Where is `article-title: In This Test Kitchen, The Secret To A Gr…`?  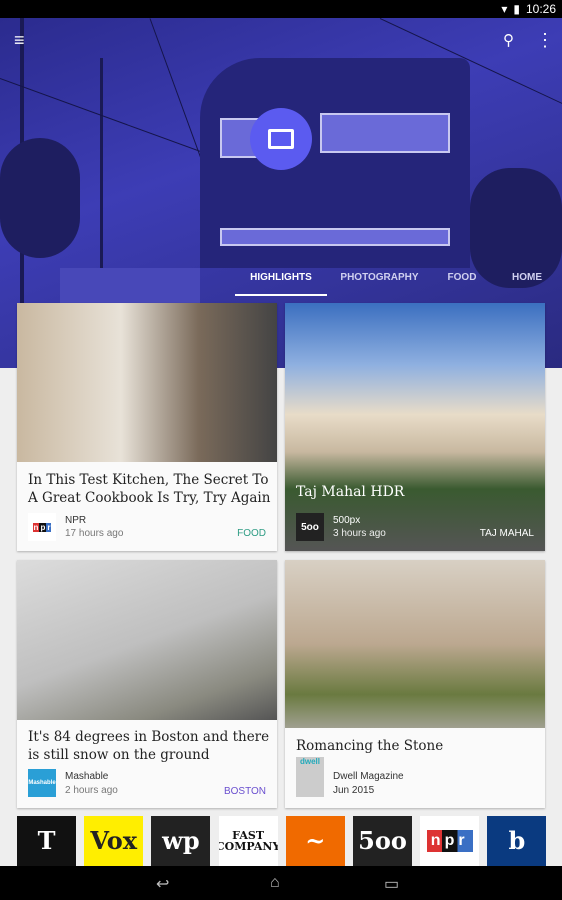
article-title: In This Test Kitchen, The Secret To A Gr… is located at coordinates (149, 489).